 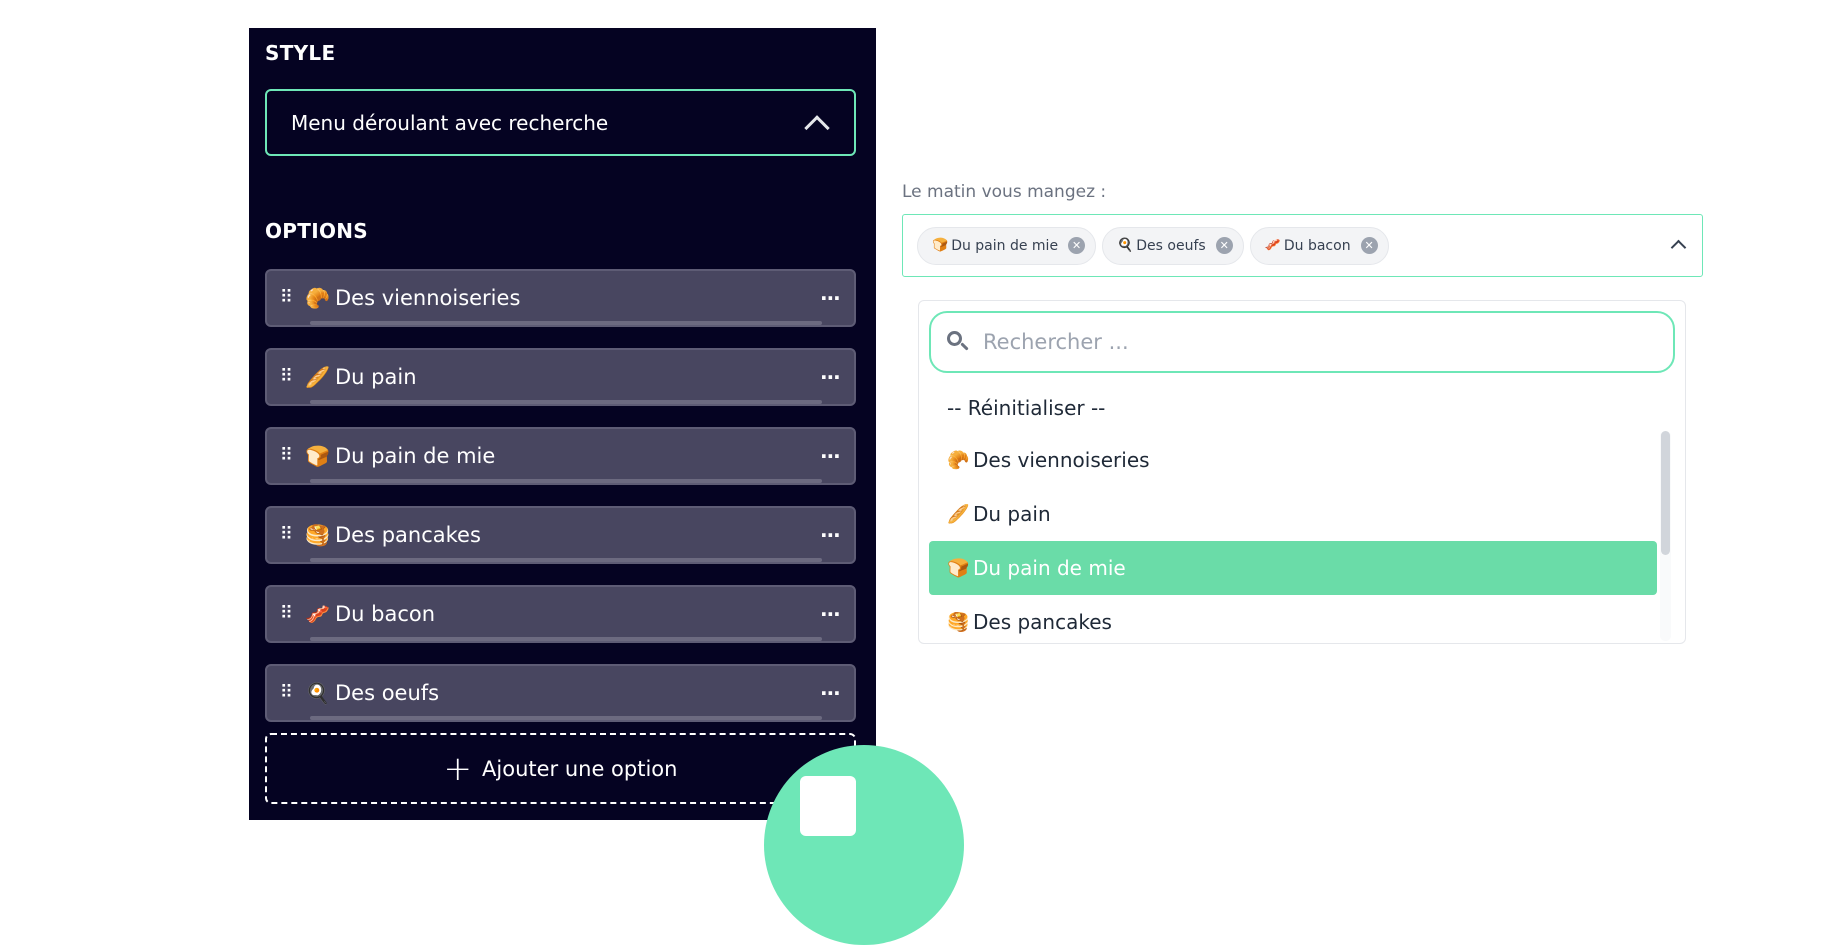 I want to click on option-label: Des oeufs, so click(x=387, y=693).